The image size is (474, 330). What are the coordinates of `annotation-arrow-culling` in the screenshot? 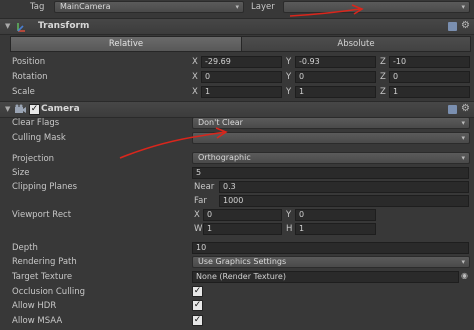 It's located at (172, 145).